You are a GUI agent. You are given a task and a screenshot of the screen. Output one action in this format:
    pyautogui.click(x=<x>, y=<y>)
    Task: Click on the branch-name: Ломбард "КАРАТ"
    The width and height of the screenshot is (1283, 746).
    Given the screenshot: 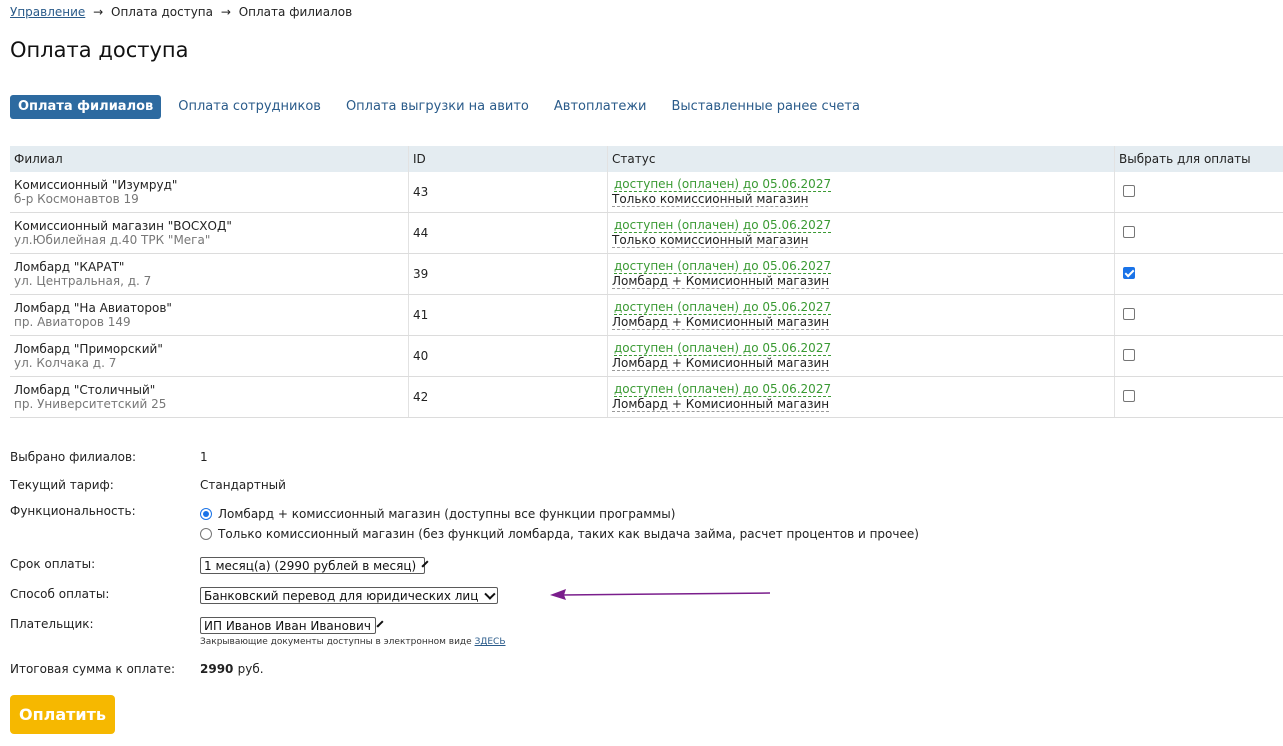 What is the action you would take?
    pyautogui.click(x=69, y=267)
    